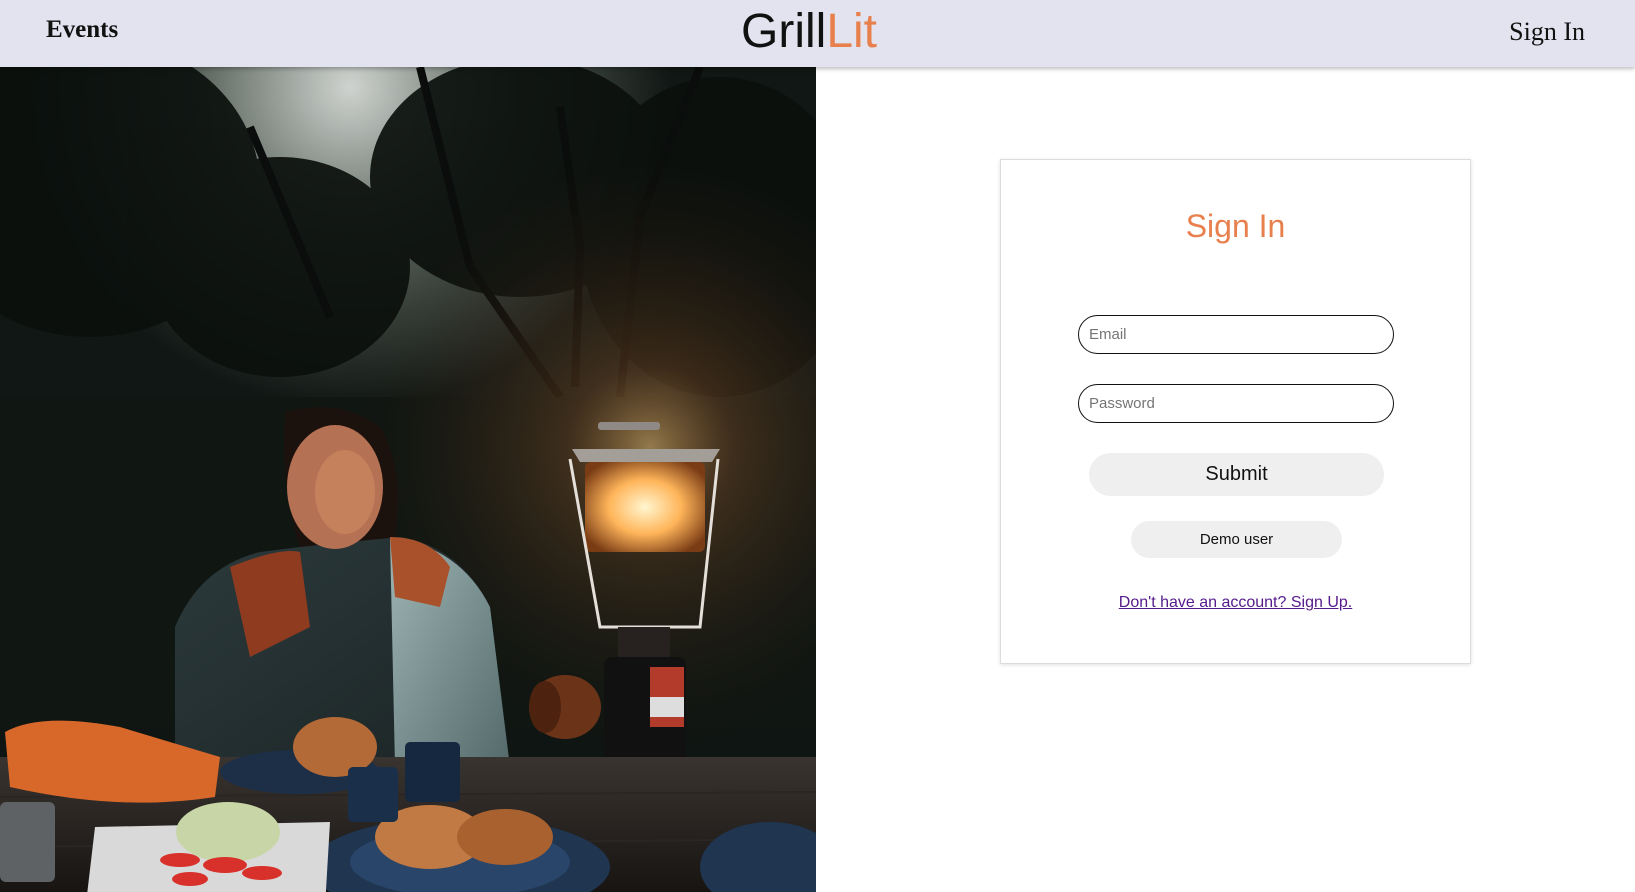  What do you see at coordinates (784, 31) in the screenshot?
I see `logo-grill-text: Grill` at bounding box center [784, 31].